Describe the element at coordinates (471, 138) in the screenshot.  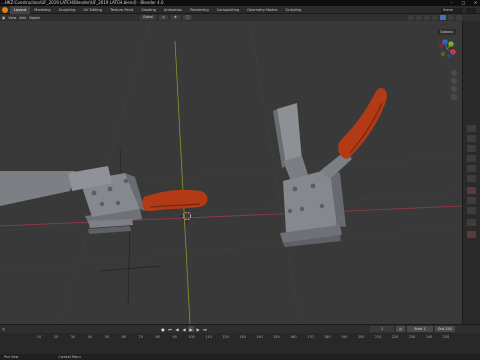
I see `render-properties-icon` at that location.